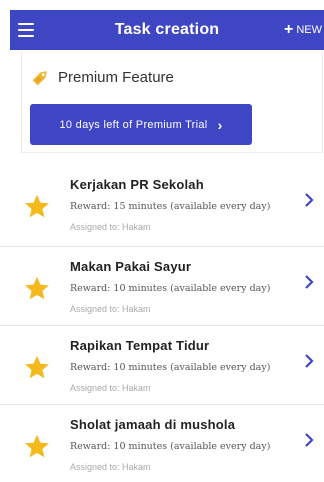  What do you see at coordinates (137, 184) in the screenshot?
I see `task-title: Kerjakan PR Sekolah` at bounding box center [137, 184].